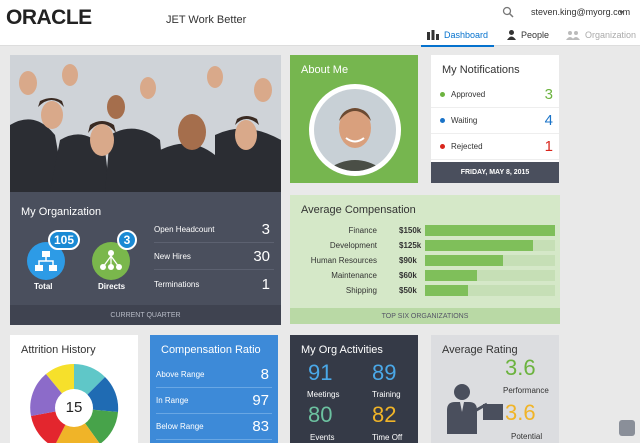 This screenshot has height=443, width=640. I want to click on team-photo, so click(145, 123).